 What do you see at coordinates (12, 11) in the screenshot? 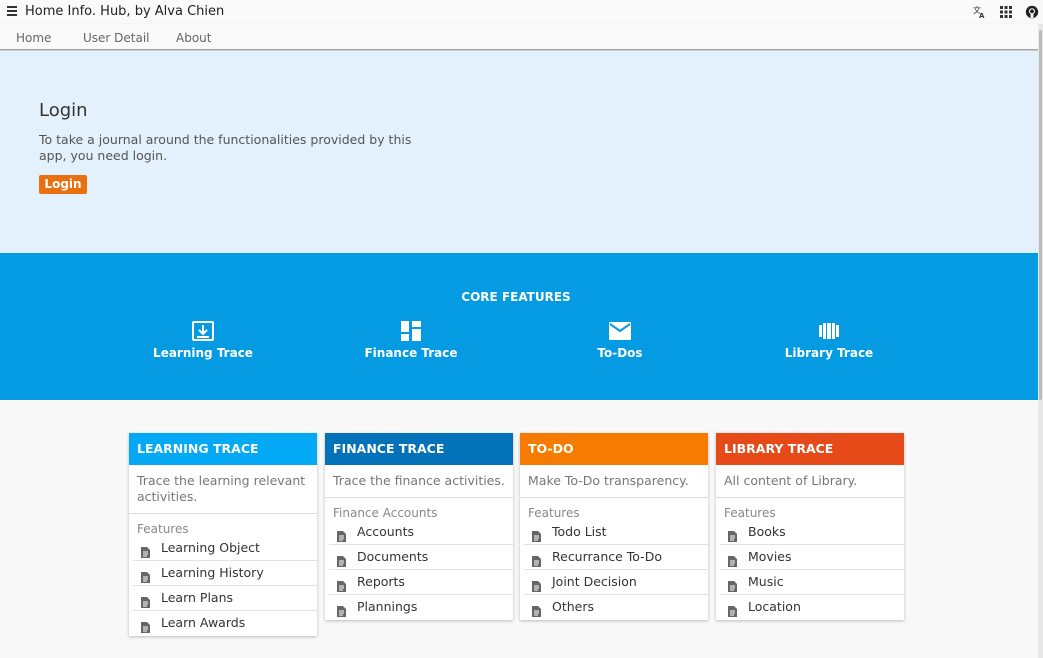
I see `menu-icon` at bounding box center [12, 11].